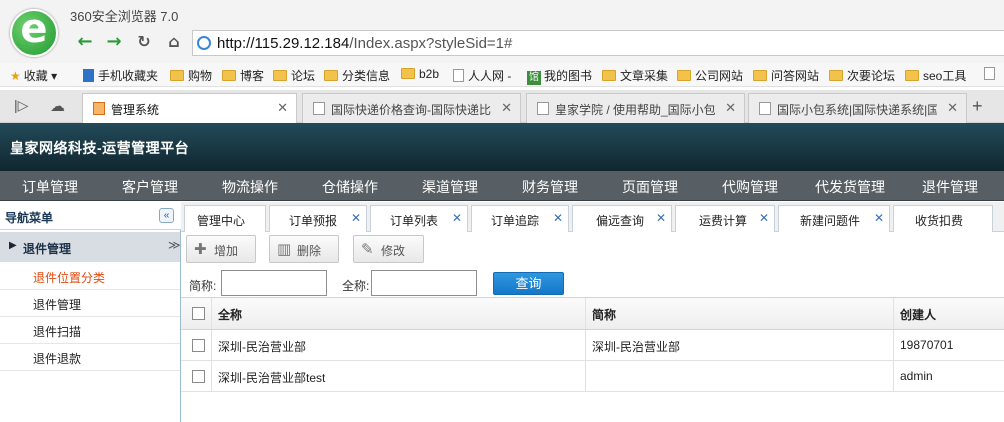 The height and width of the screenshot is (422, 1004). What do you see at coordinates (15, 76) in the screenshot?
I see `star-icon: ★` at bounding box center [15, 76].